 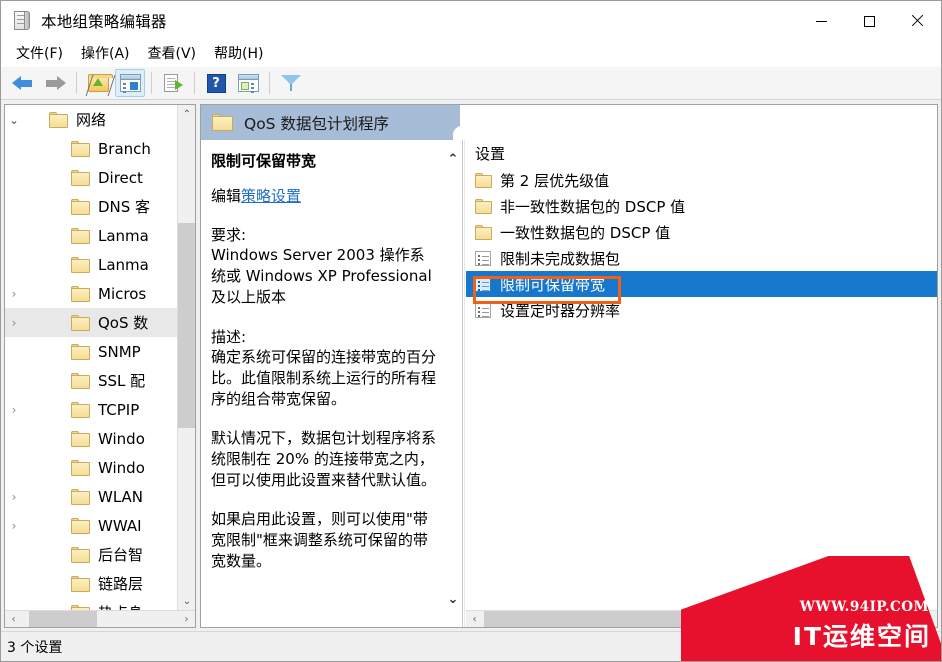 I want to click on tree-item: › TCPIP, so click(x=91, y=409).